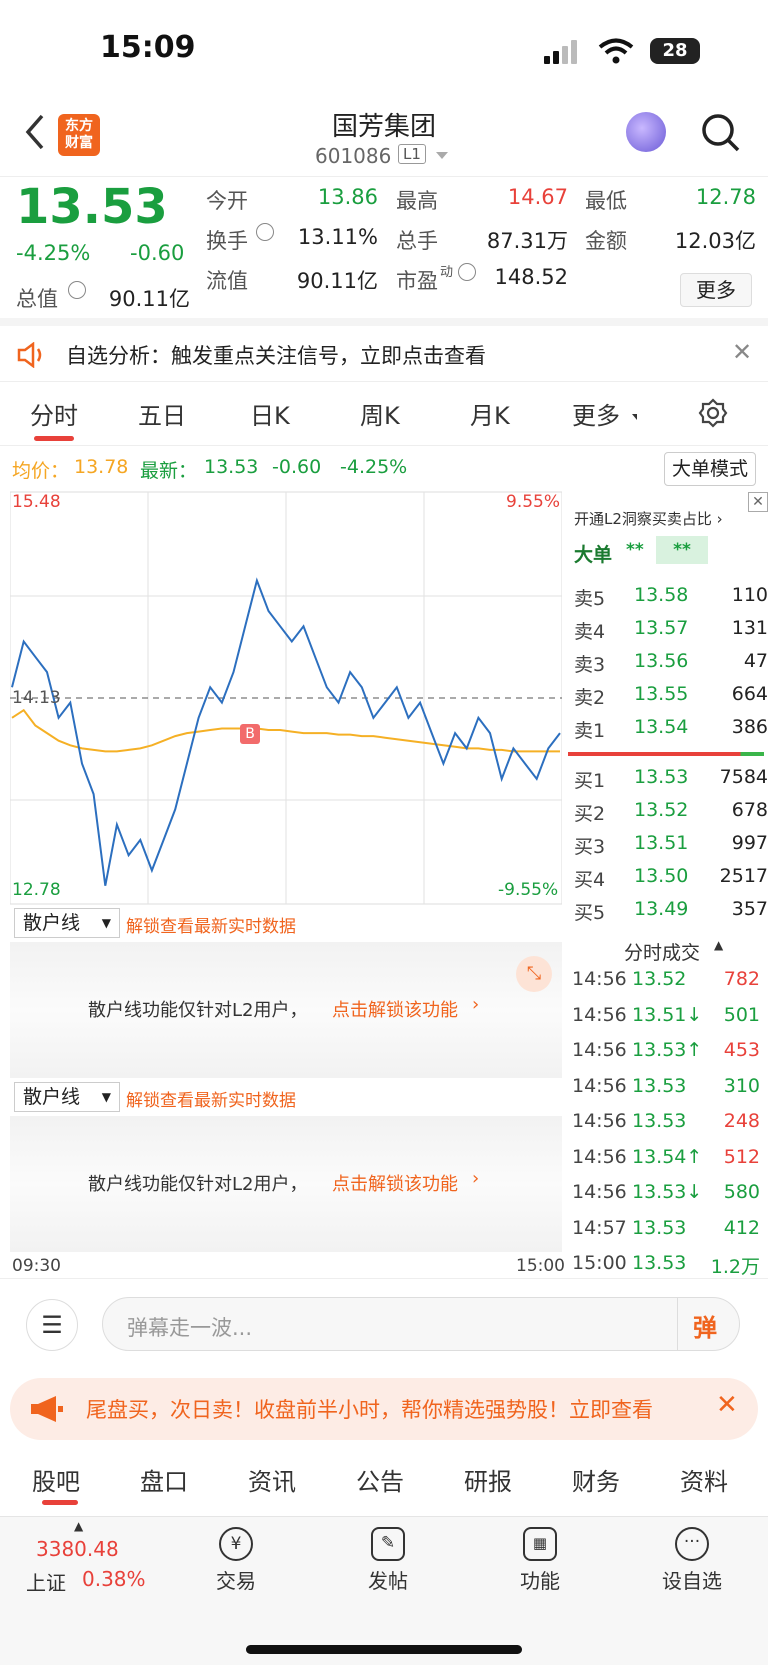  I want to click on gear-icon, so click(713, 413).